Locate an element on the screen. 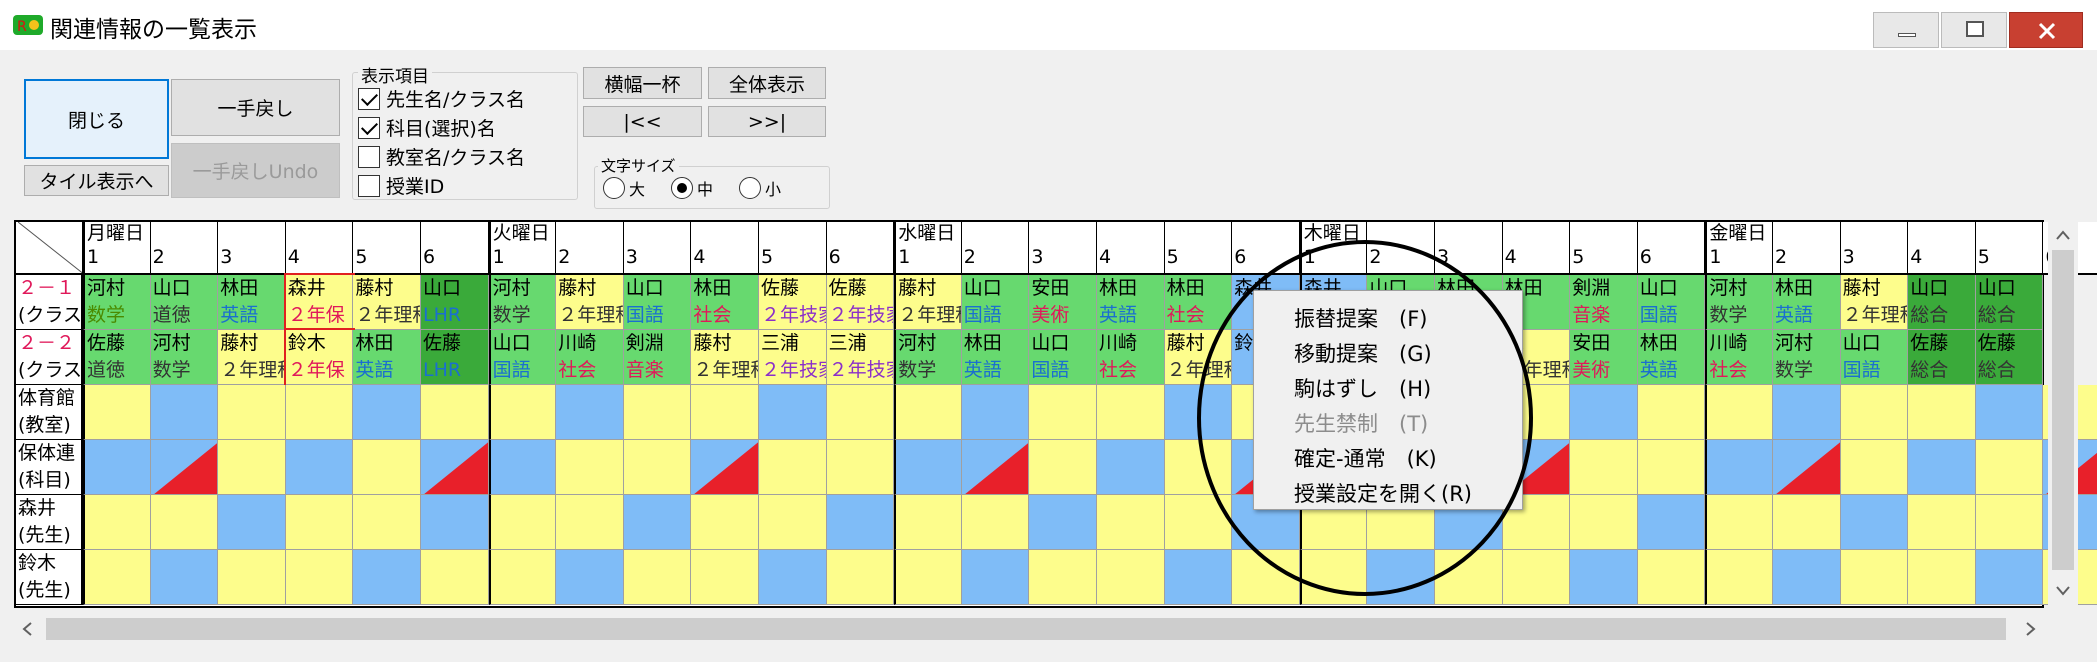  fit-width-button: 横幅一杯 is located at coordinates (642, 83).